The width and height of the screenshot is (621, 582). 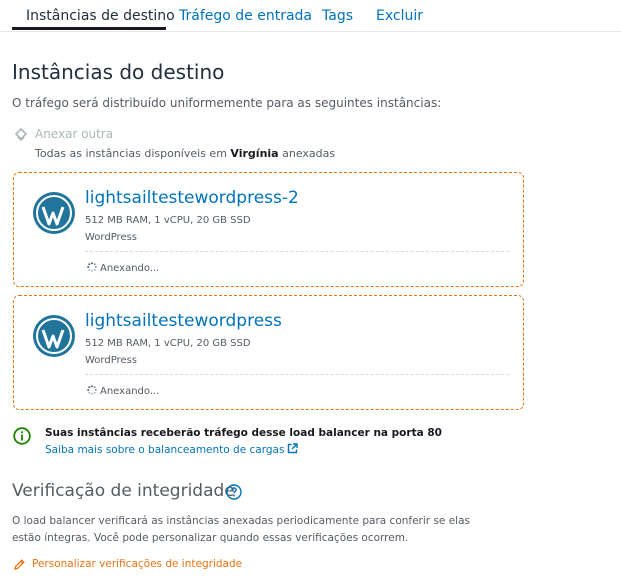 I want to click on help-icon, so click(x=234, y=492).